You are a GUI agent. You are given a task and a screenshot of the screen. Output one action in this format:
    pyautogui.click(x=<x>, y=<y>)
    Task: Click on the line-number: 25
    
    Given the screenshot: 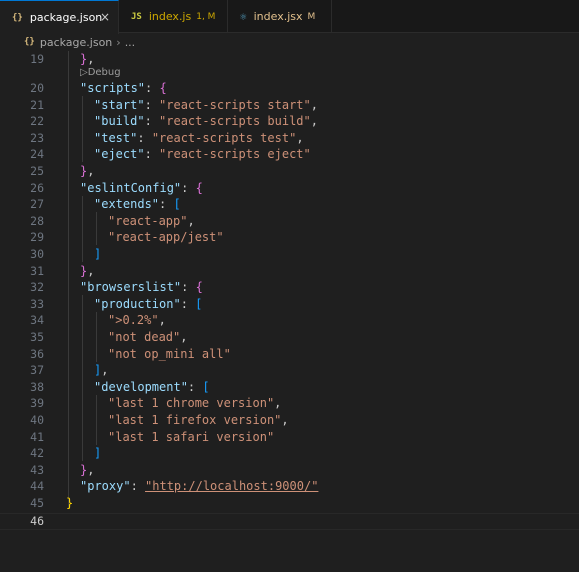 What is the action you would take?
    pyautogui.click(x=37, y=171)
    